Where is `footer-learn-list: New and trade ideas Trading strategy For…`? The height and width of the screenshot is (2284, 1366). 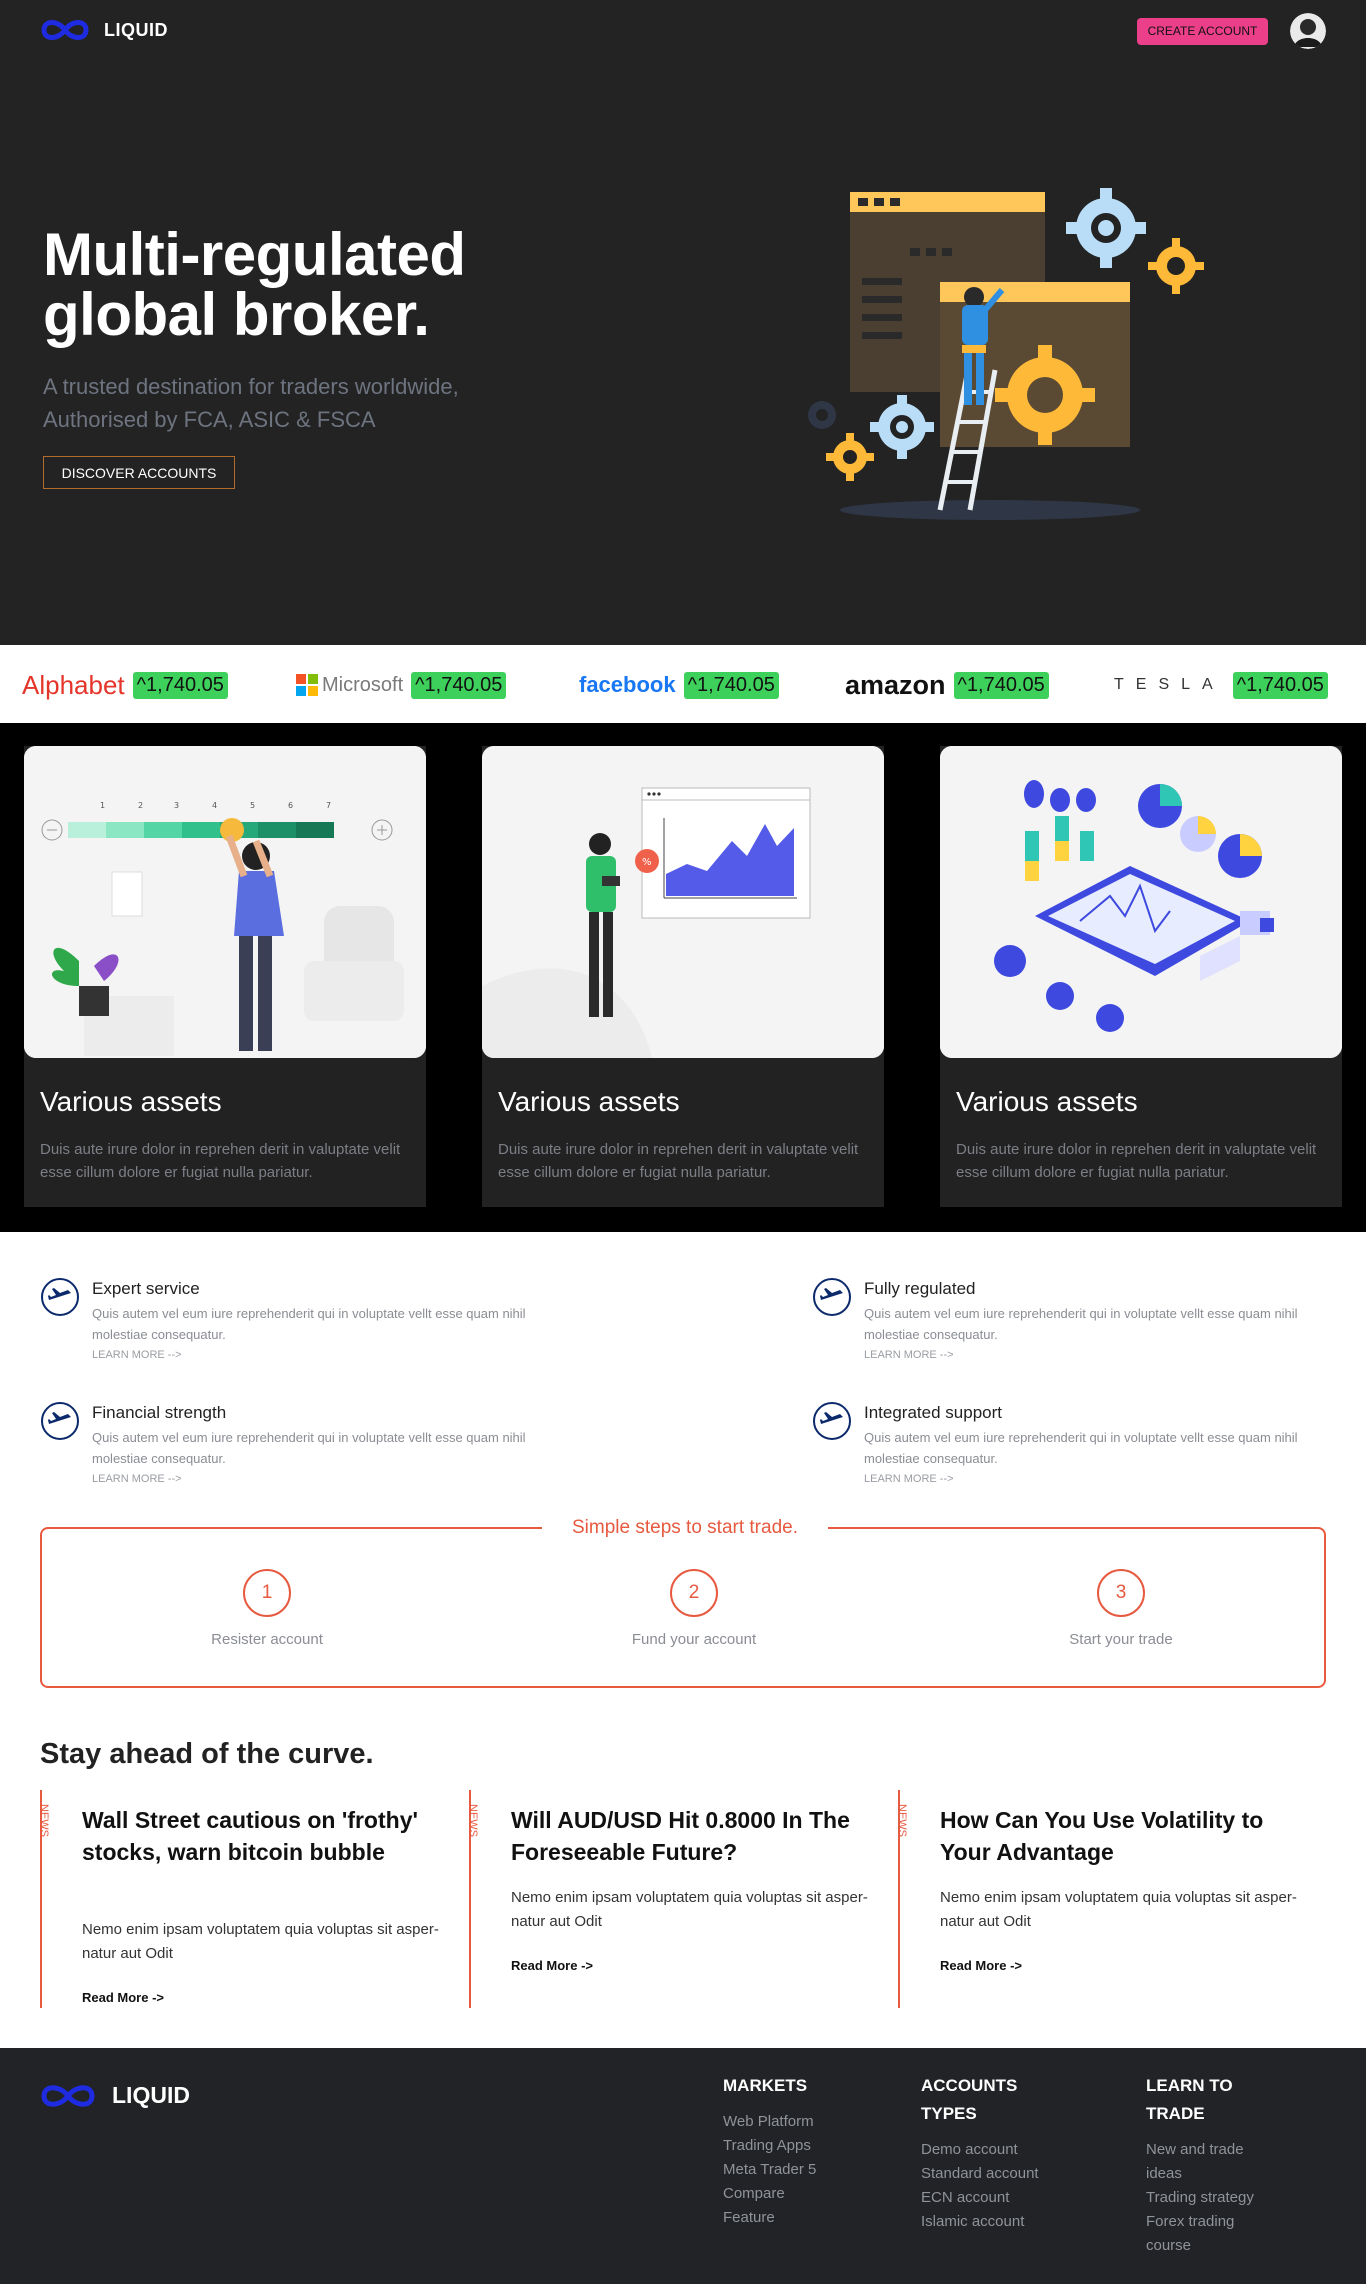
footer-learn-list: New and trade ideas Trading strategy For… is located at coordinates (1200, 2198).